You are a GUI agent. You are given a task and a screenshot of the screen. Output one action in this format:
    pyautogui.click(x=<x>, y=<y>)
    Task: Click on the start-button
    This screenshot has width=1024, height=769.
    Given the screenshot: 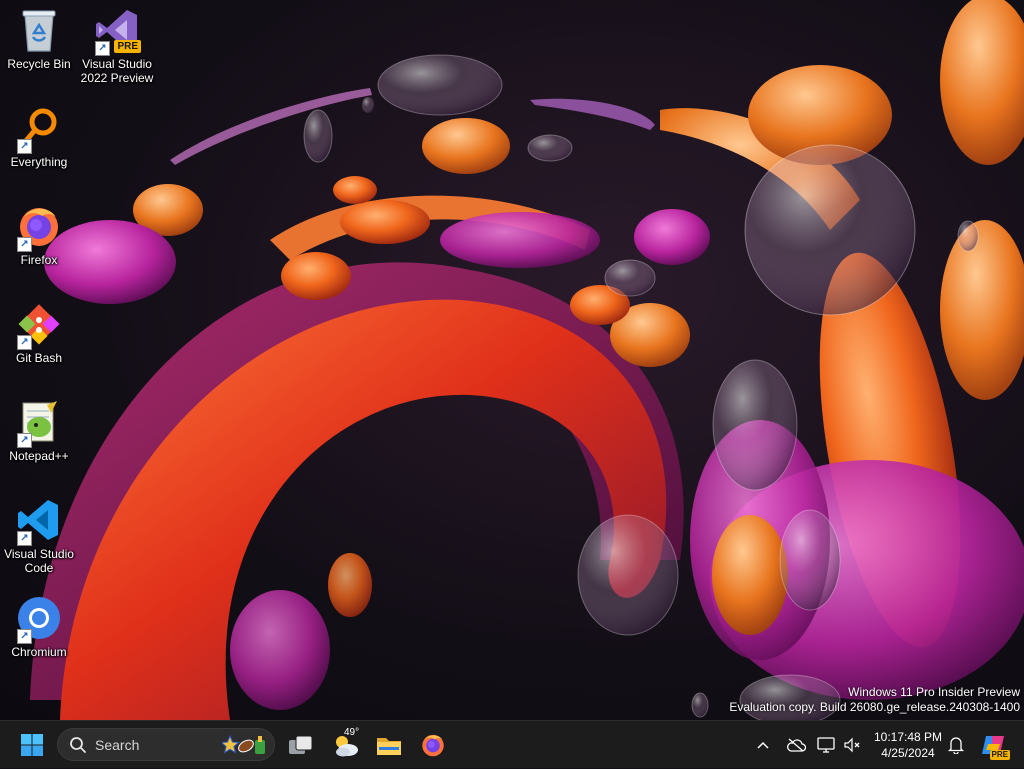 What is the action you would take?
    pyautogui.click(x=32, y=745)
    